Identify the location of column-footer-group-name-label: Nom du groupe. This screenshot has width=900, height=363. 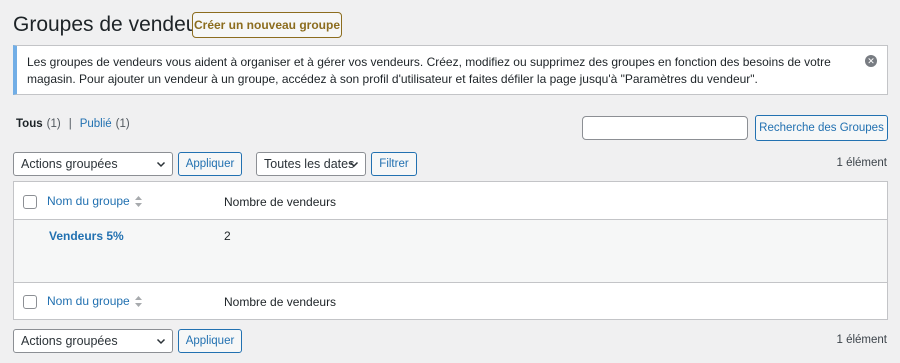
(88, 301).